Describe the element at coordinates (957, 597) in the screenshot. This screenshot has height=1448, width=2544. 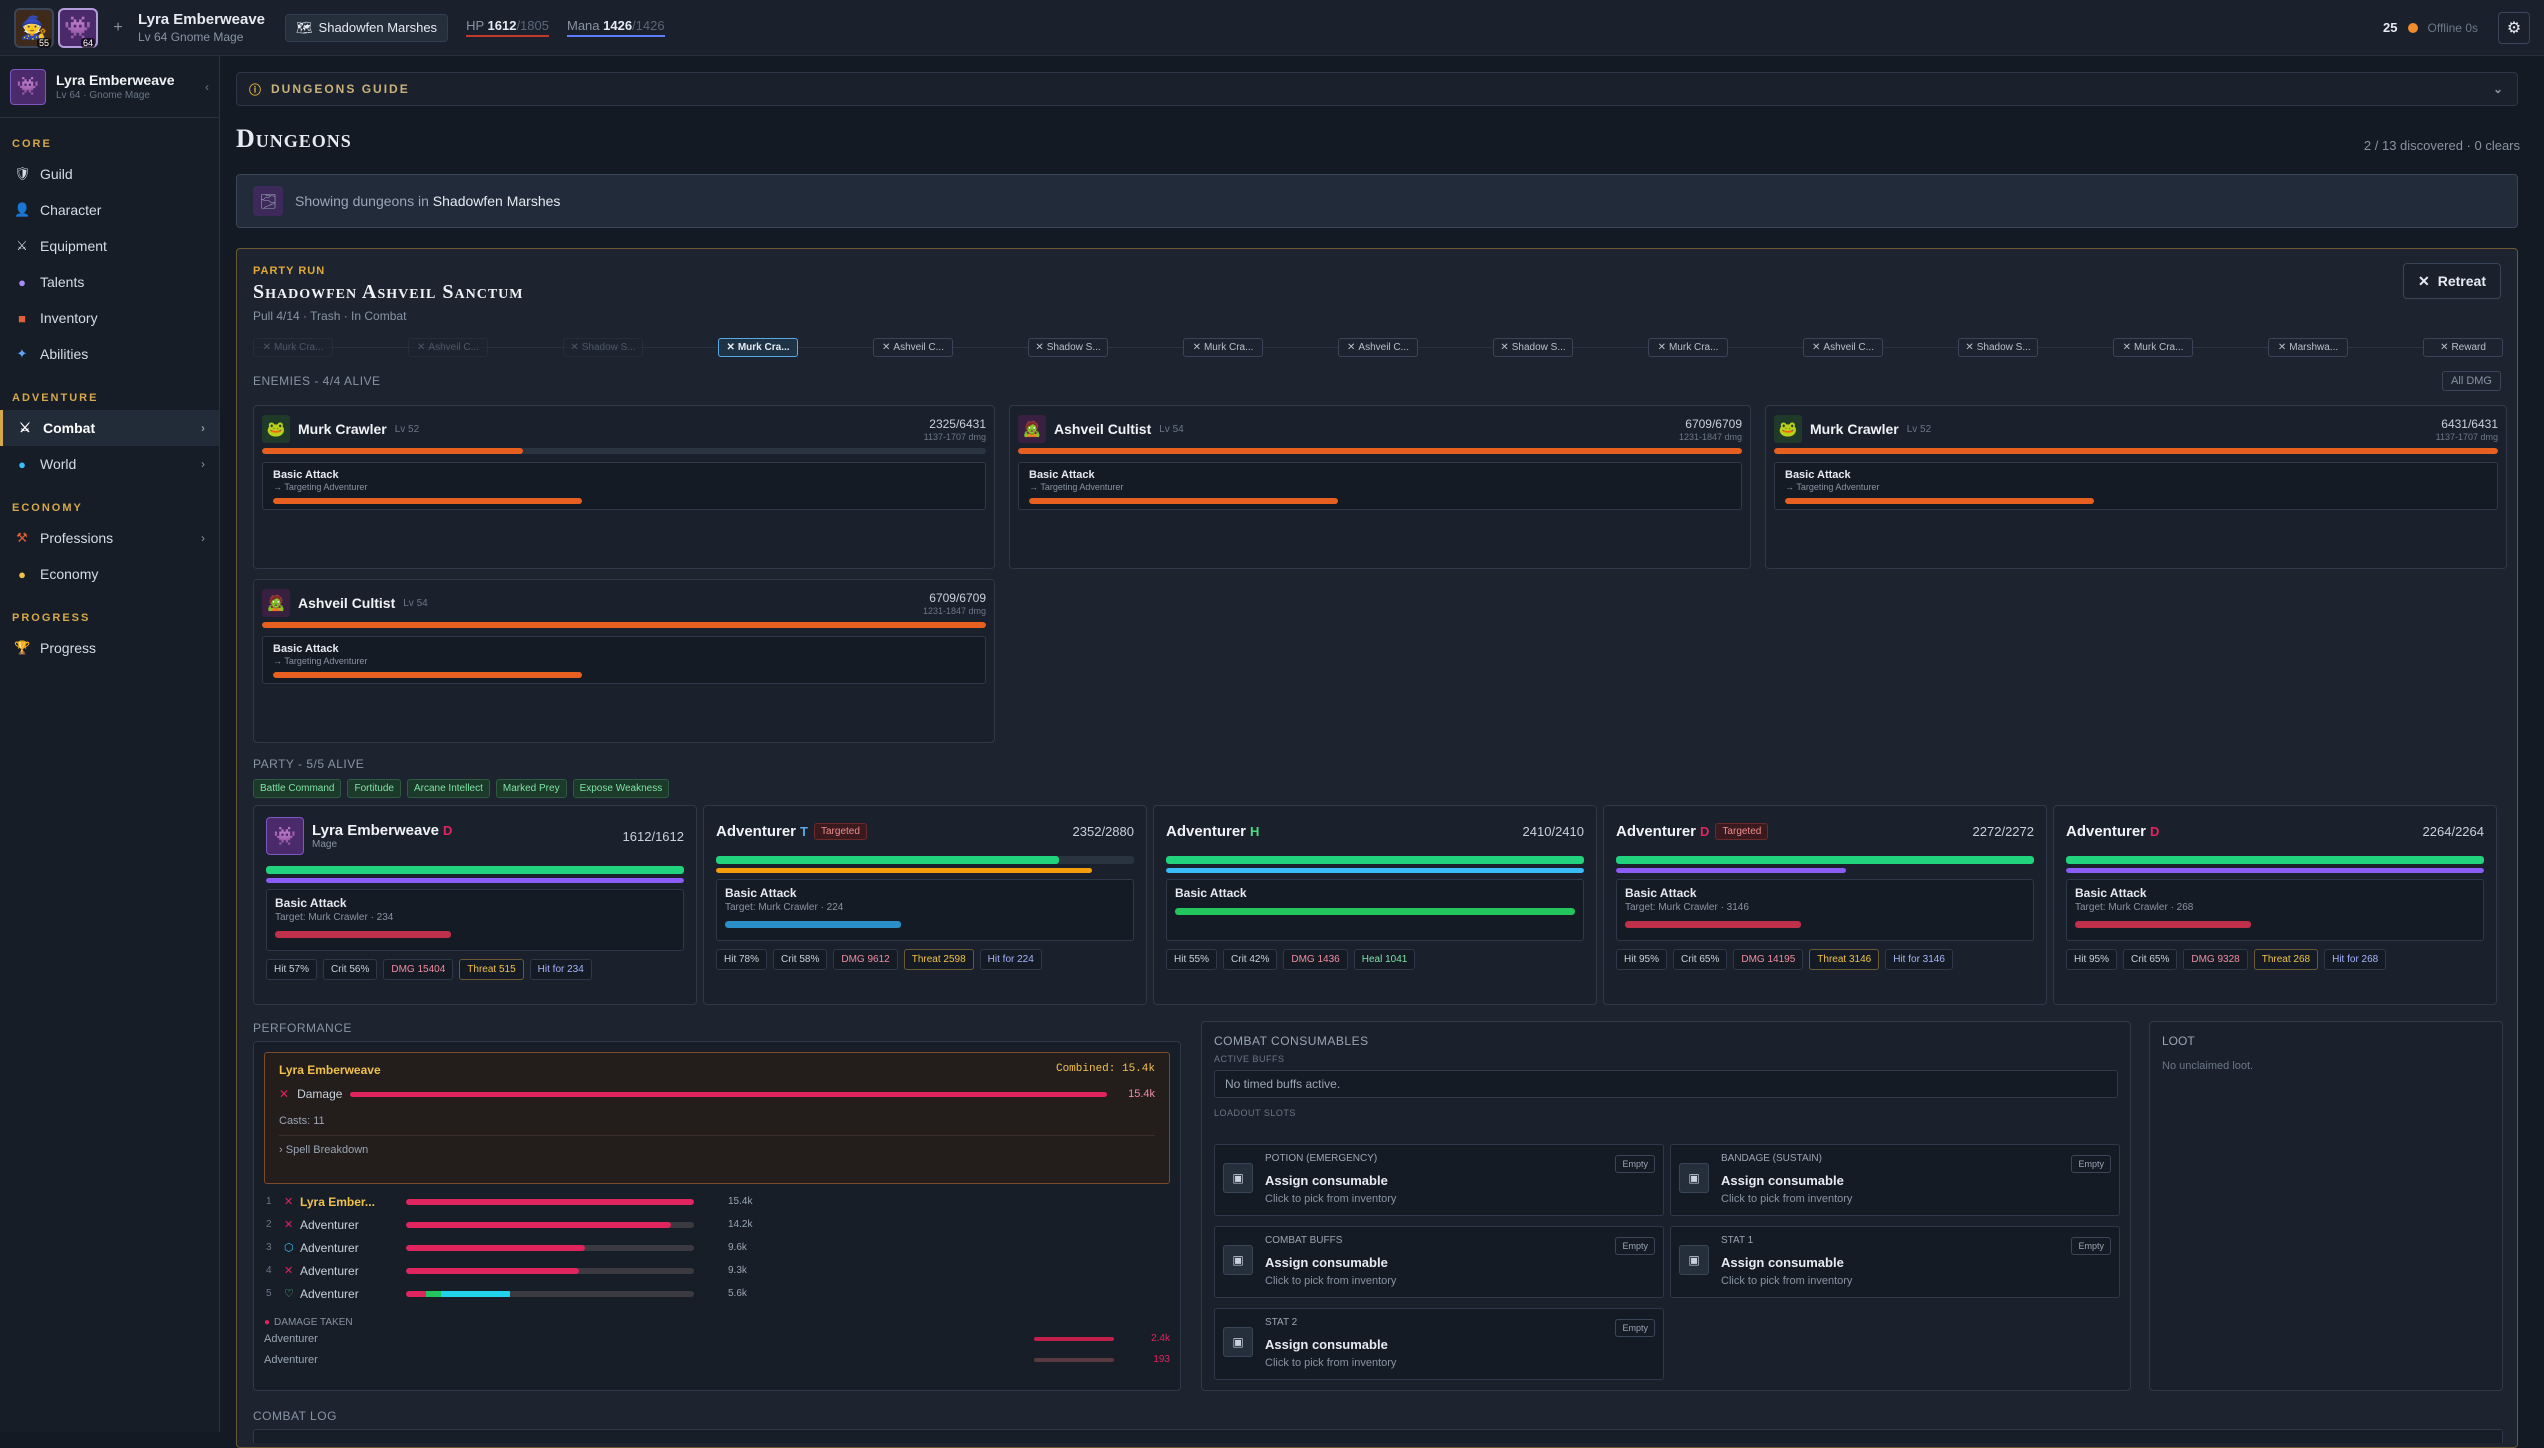
I see `enemy-hp-value: 6709/6709` at that location.